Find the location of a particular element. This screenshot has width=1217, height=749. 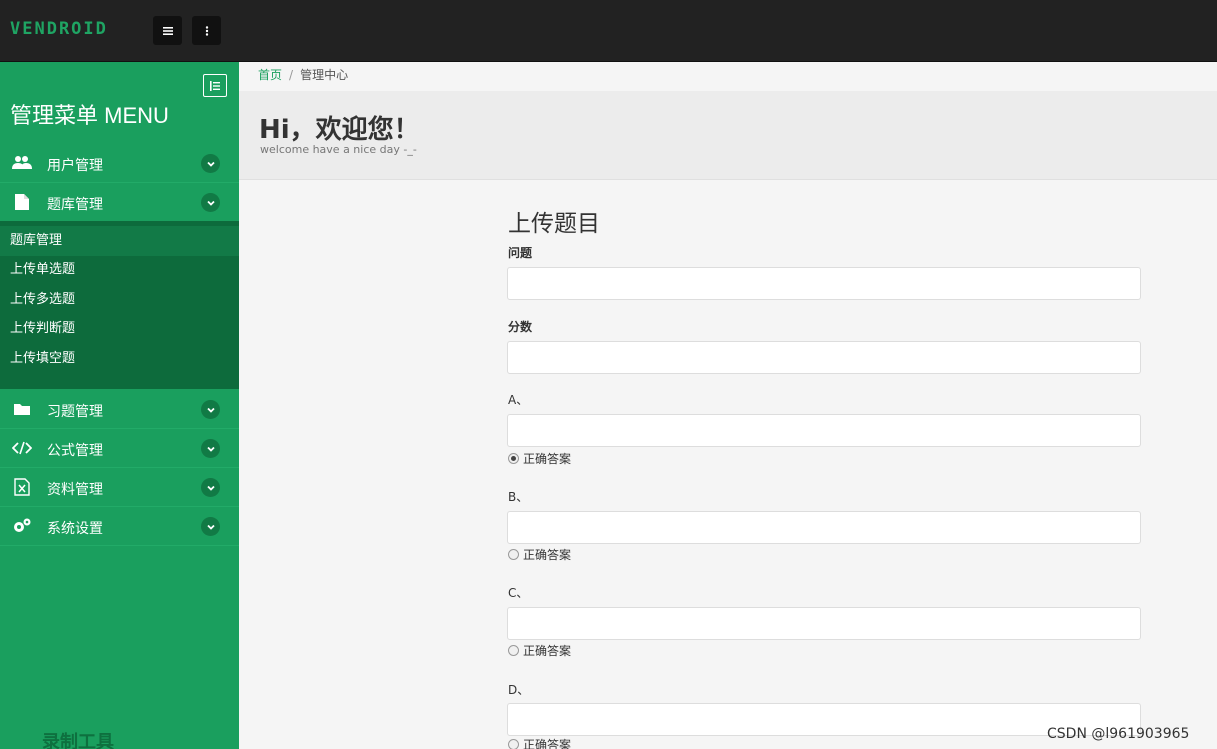

sidebar-collapse-button is located at coordinates (215, 85).